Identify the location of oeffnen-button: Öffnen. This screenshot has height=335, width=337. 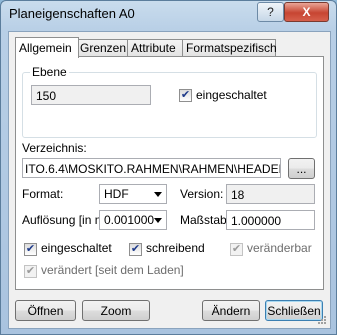
(45, 310).